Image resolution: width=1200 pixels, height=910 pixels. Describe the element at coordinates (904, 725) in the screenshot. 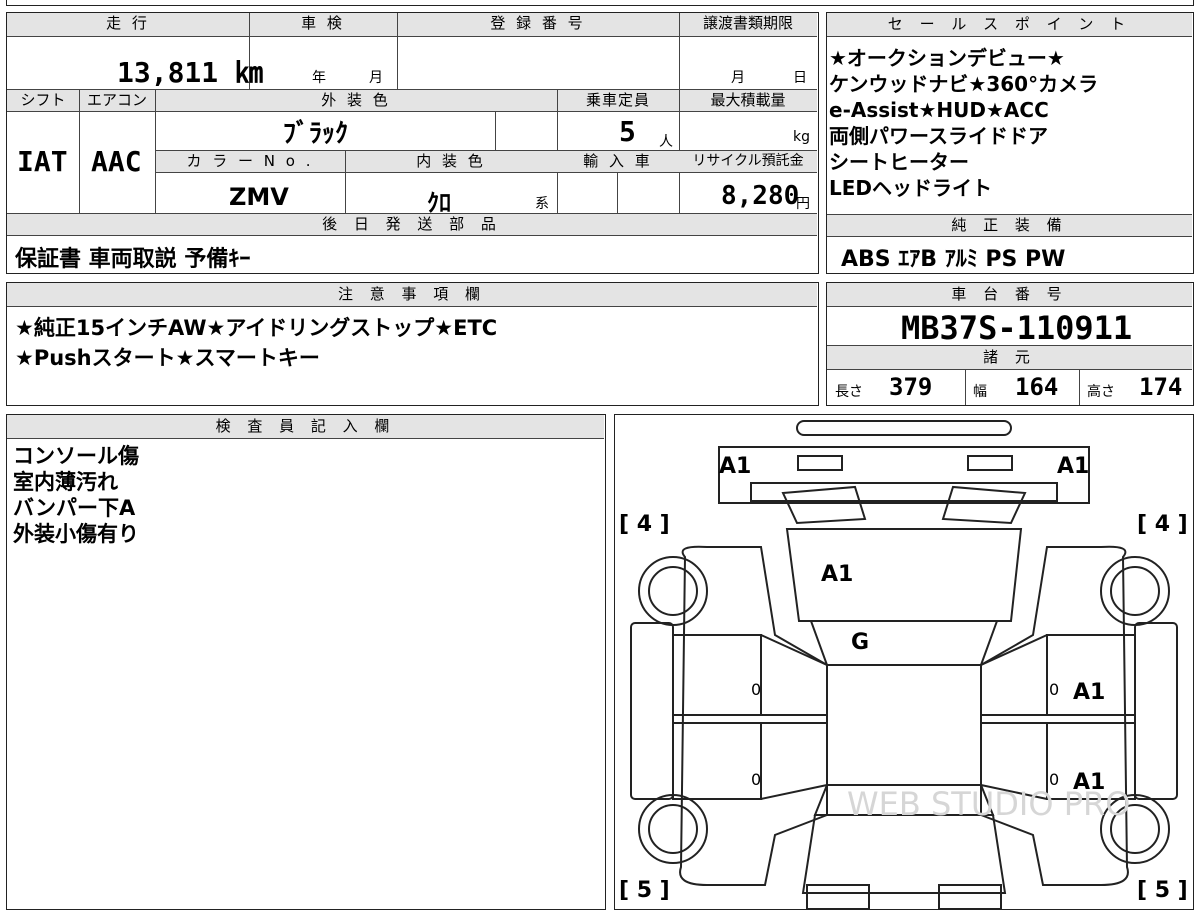

I see `roof` at that location.